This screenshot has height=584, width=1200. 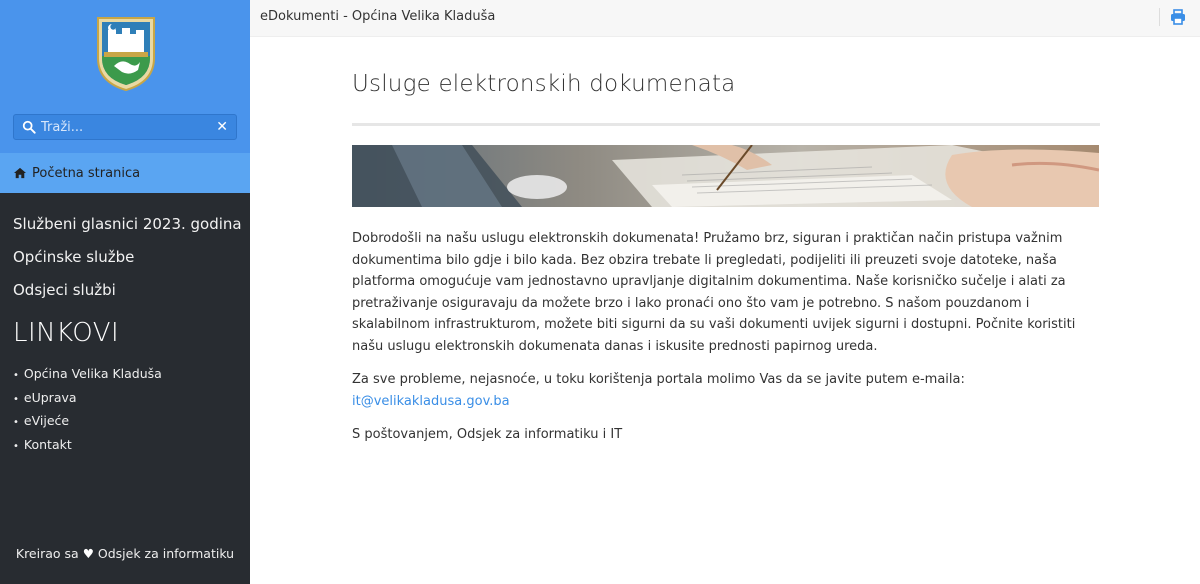 What do you see at coordinates (166, 553) in the screenshot?
I see `footer-suffix: Odsjek za informatiku` at bounding box center [166, 553].